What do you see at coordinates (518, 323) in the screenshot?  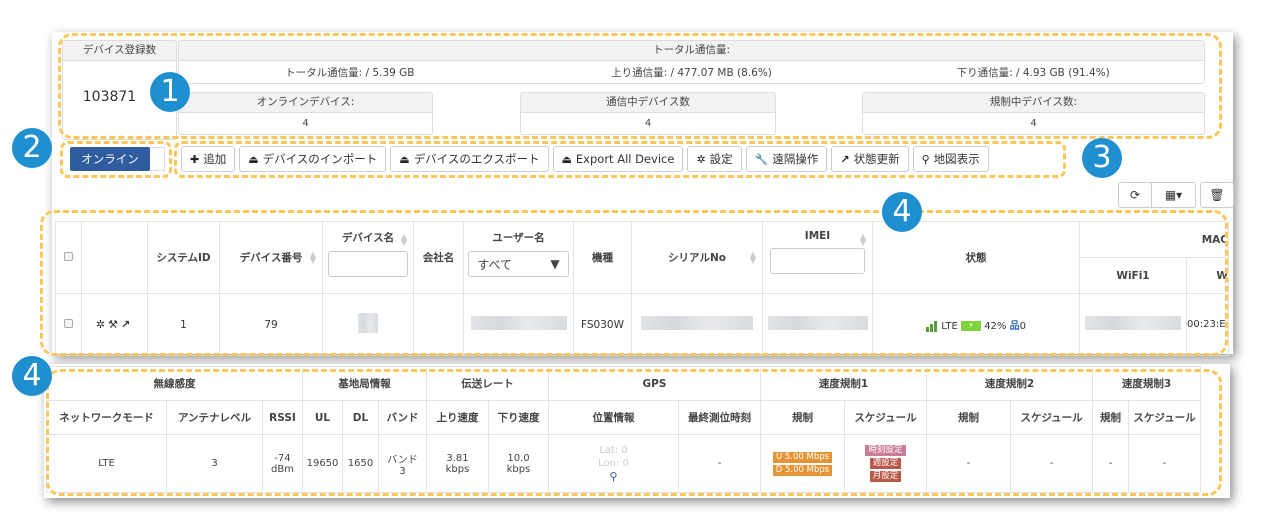 I see `redacted-user-name` at bounding box center [518, 323].